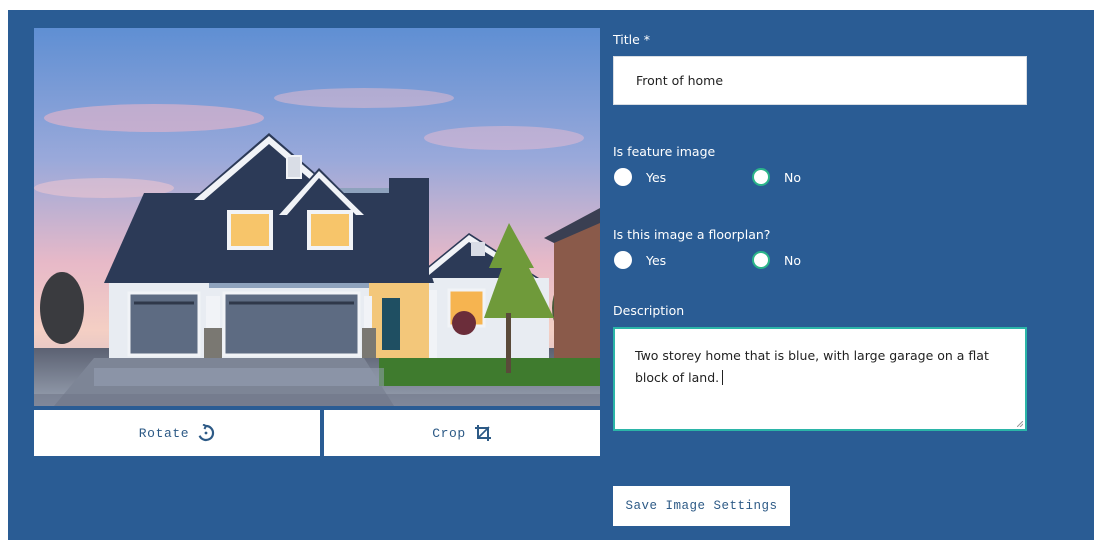 Image resolution: width=1102 pixels, height=540 pixels. I want to click on floorplan-yes-radio: Yes, so click(640, 260).